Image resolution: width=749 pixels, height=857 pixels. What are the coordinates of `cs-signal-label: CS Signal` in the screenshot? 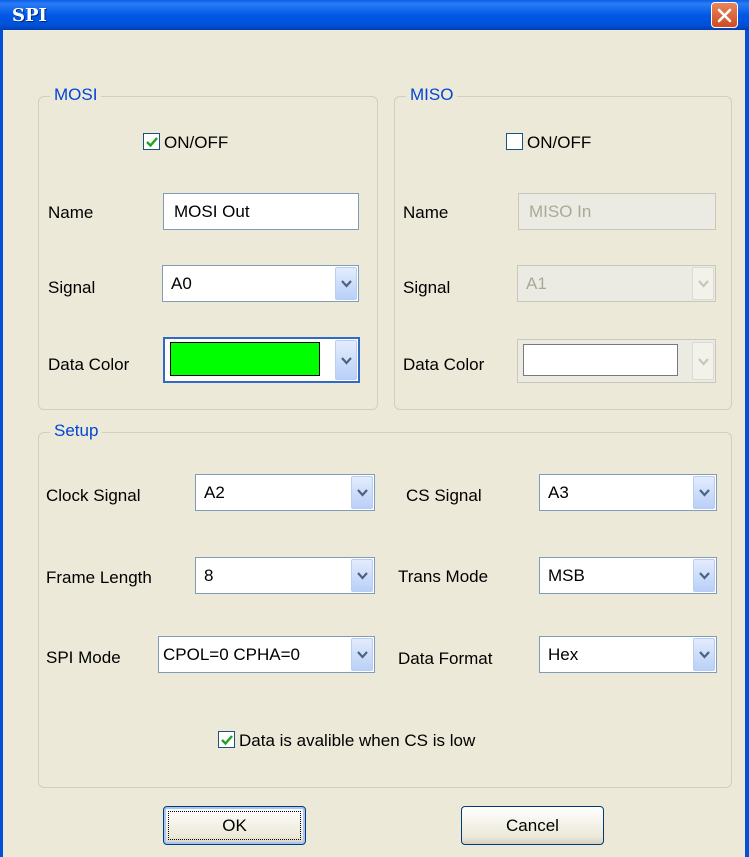 It's located at (444, 495).